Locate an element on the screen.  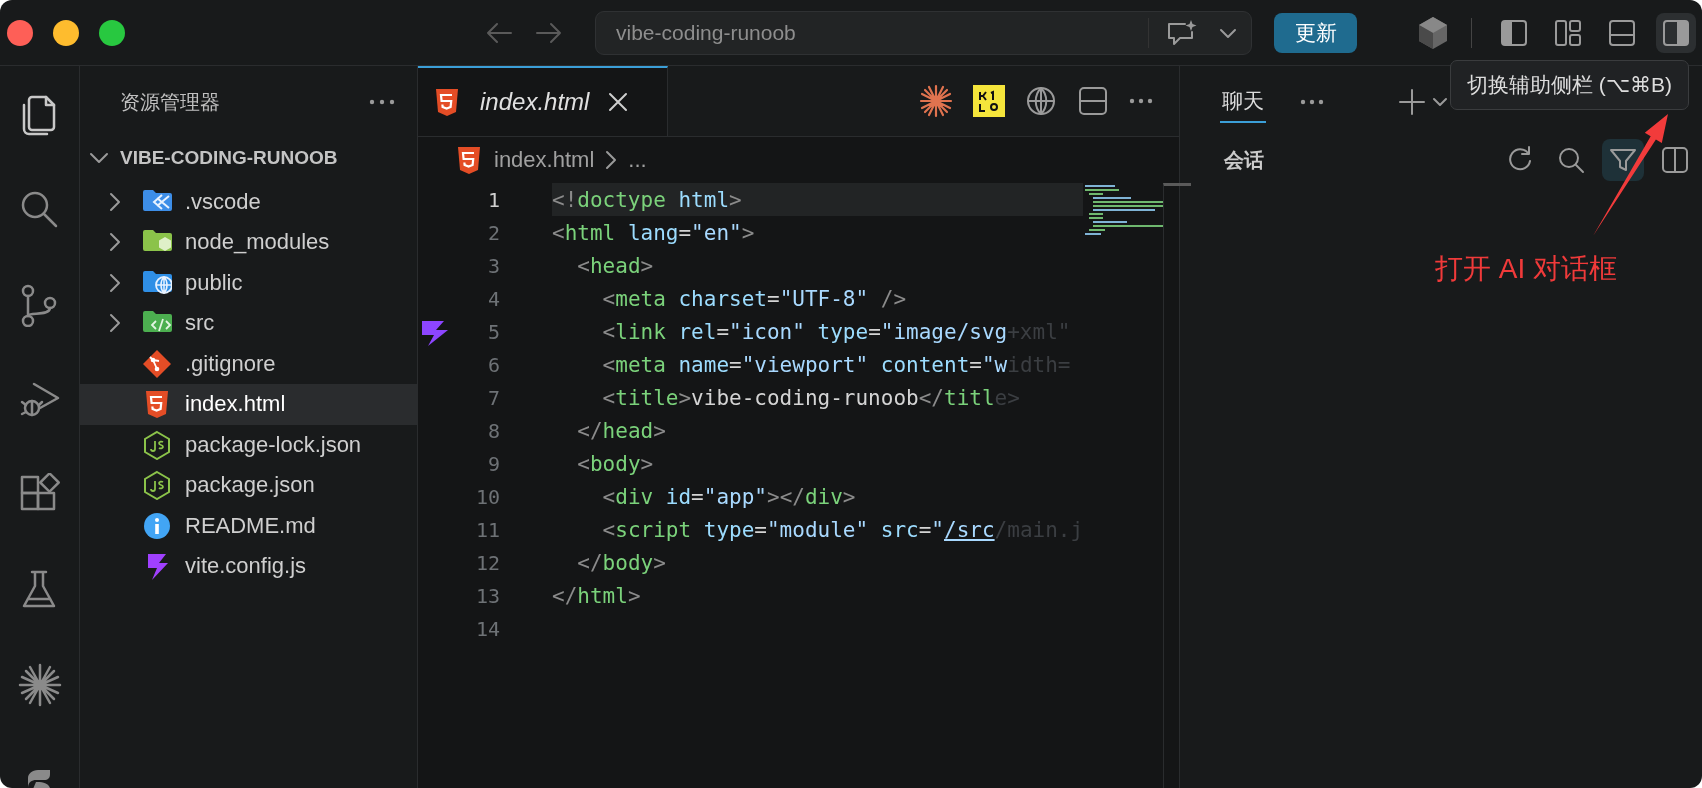
globe-icon is located at coordinates (1041, 101).